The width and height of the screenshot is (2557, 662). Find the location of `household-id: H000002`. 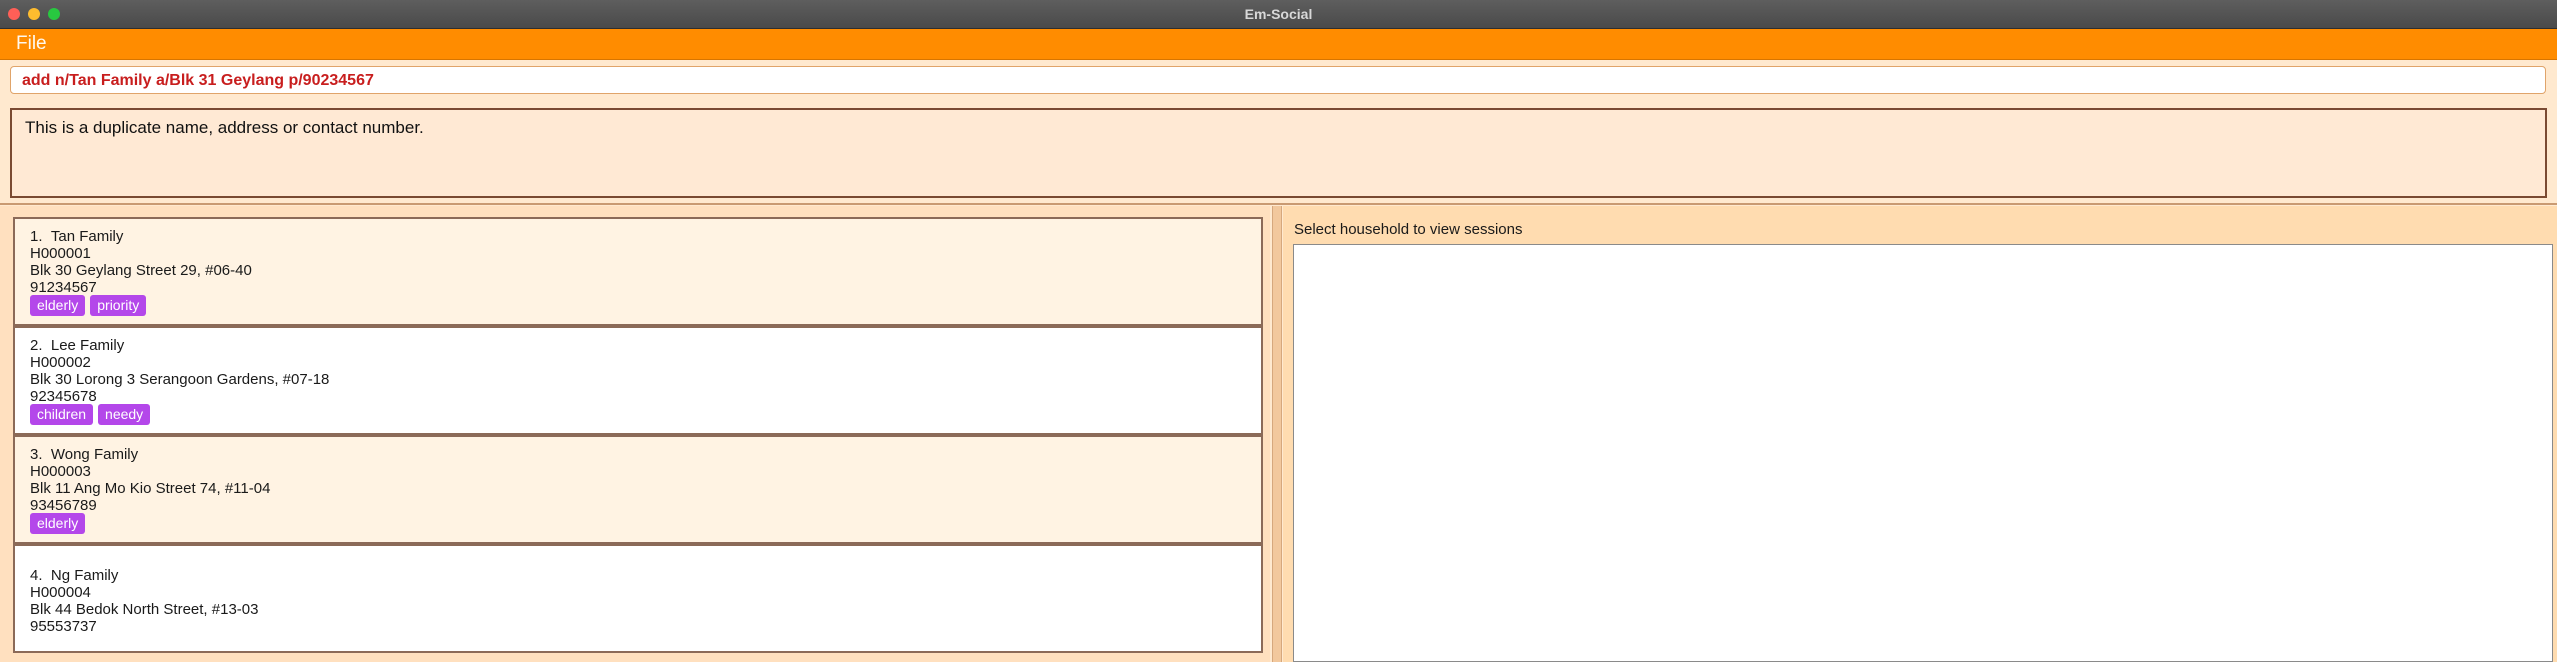

household-id: H000002 is located at coordinates (60, 362).